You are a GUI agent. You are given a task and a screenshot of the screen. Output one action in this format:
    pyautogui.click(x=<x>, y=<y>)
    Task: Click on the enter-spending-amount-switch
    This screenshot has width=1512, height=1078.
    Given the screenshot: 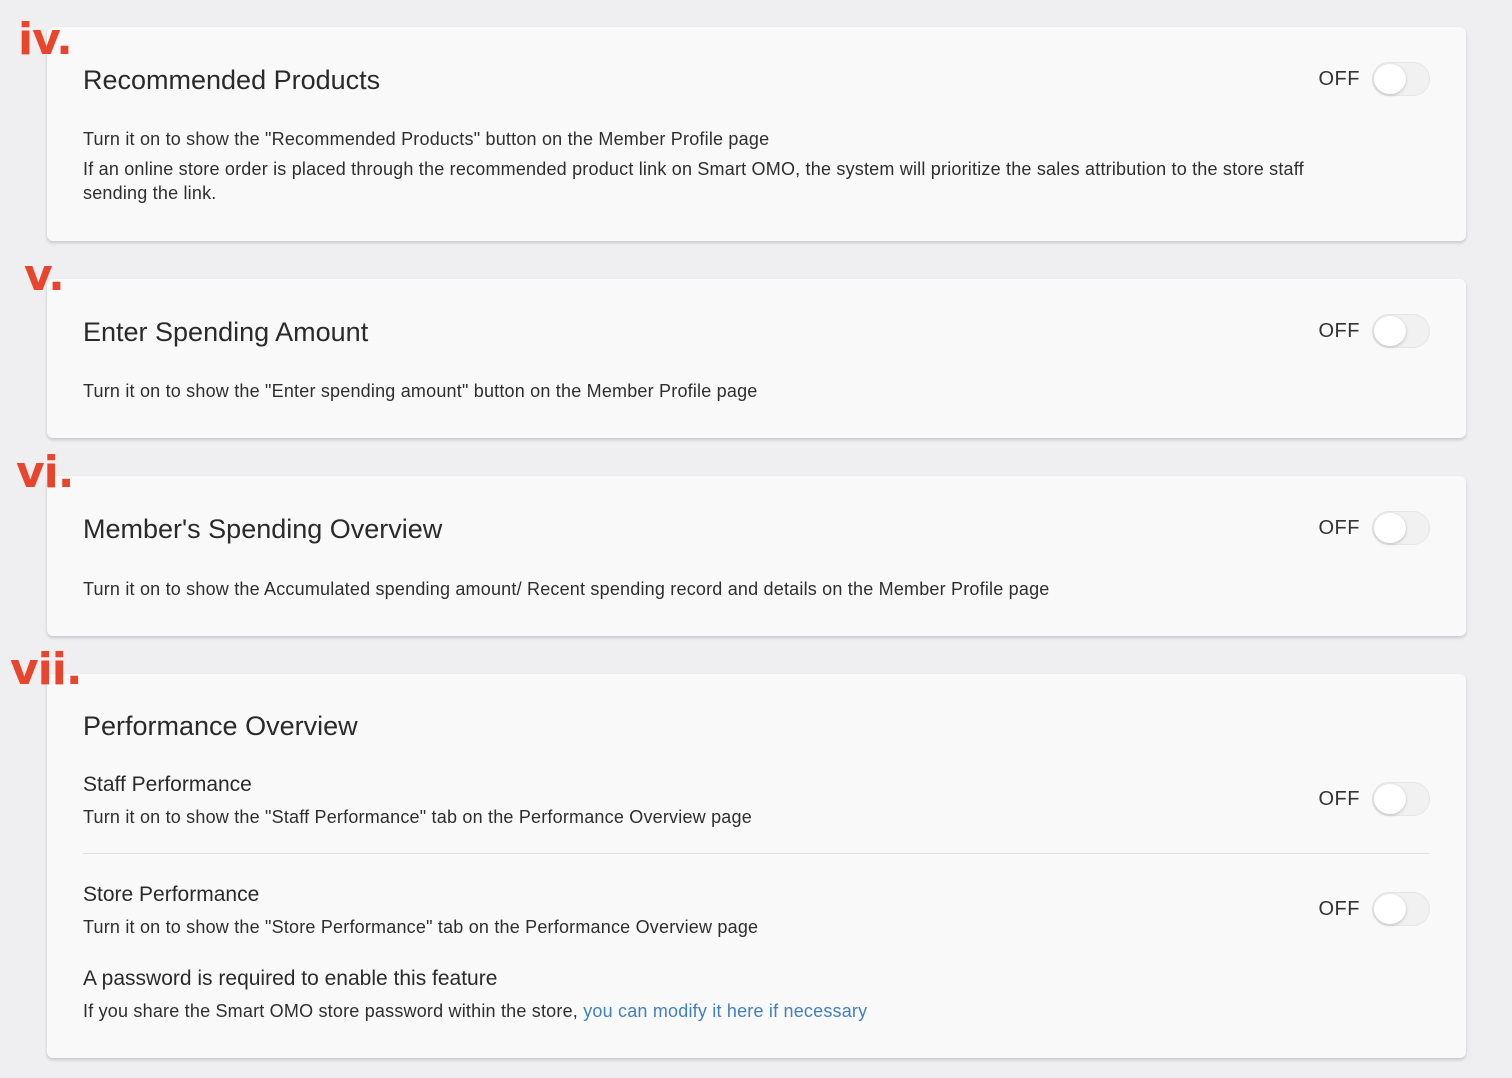 What is the action you would take?
    pyautogui.click(x=1401, y=331)
    